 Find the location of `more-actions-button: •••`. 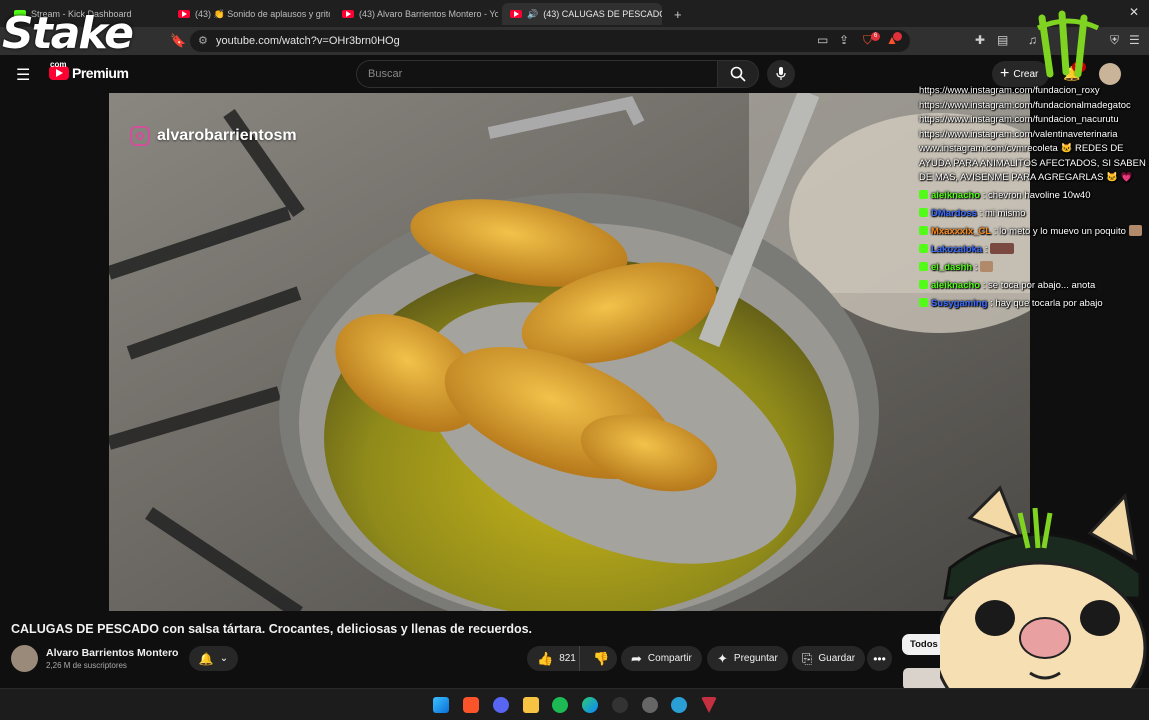

more-actions-button: ••• is located at coordinates (879, 658).